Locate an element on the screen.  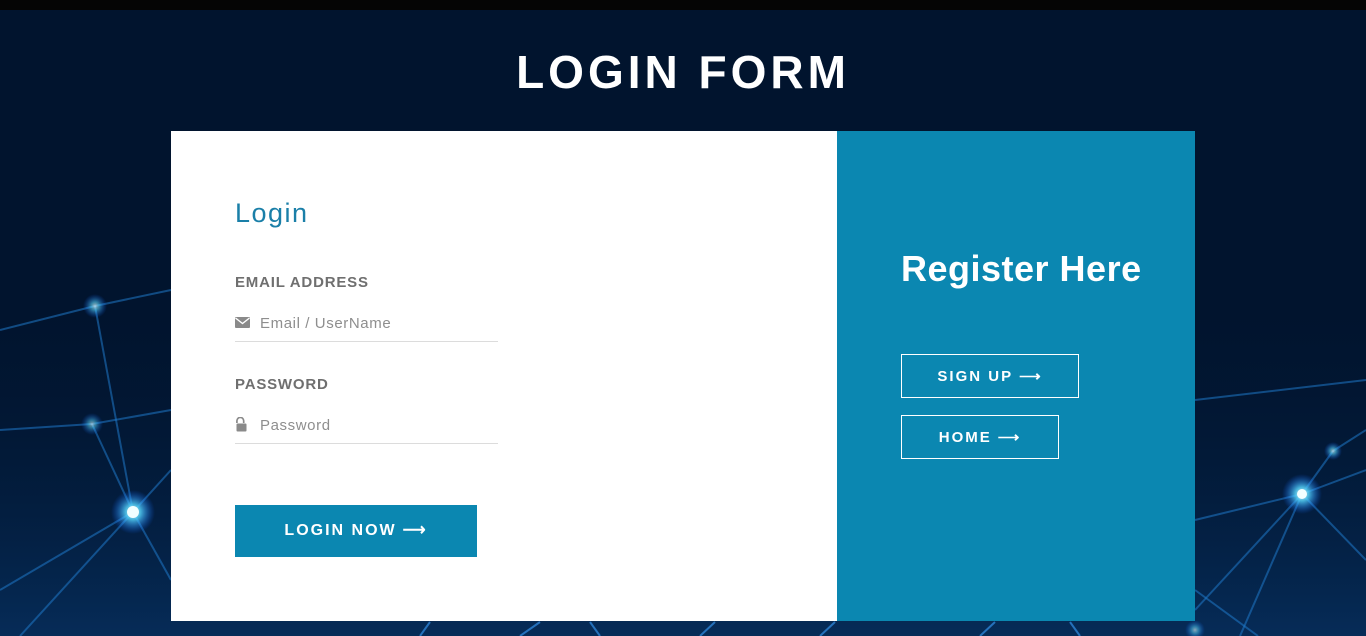
password-field-wrapper is located at coordinates (366, 426).